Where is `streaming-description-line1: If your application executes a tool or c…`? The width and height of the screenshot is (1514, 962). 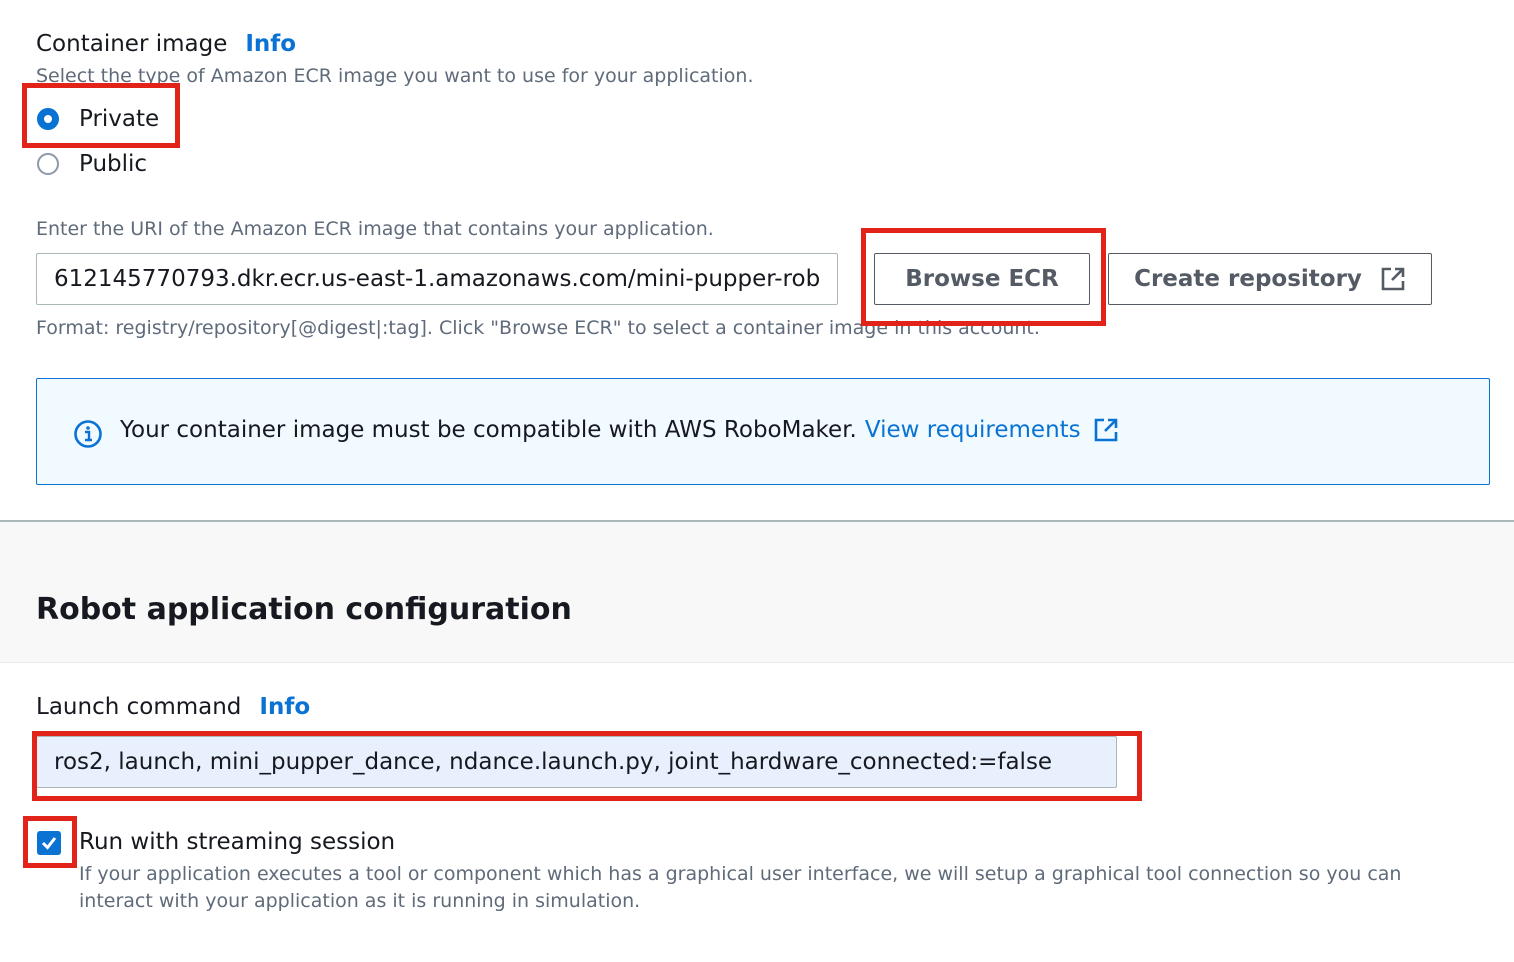 streaming-description-line1: If your application executes a tool or c… is located at coordinates (740, 874).